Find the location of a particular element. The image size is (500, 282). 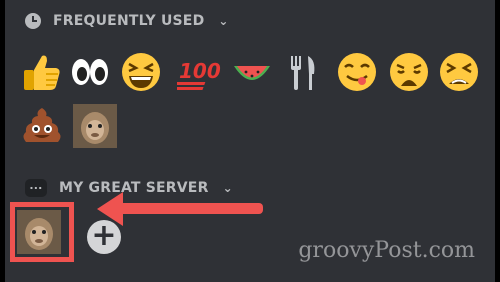

watermelon-emoji is located at coordinates (252, 72).